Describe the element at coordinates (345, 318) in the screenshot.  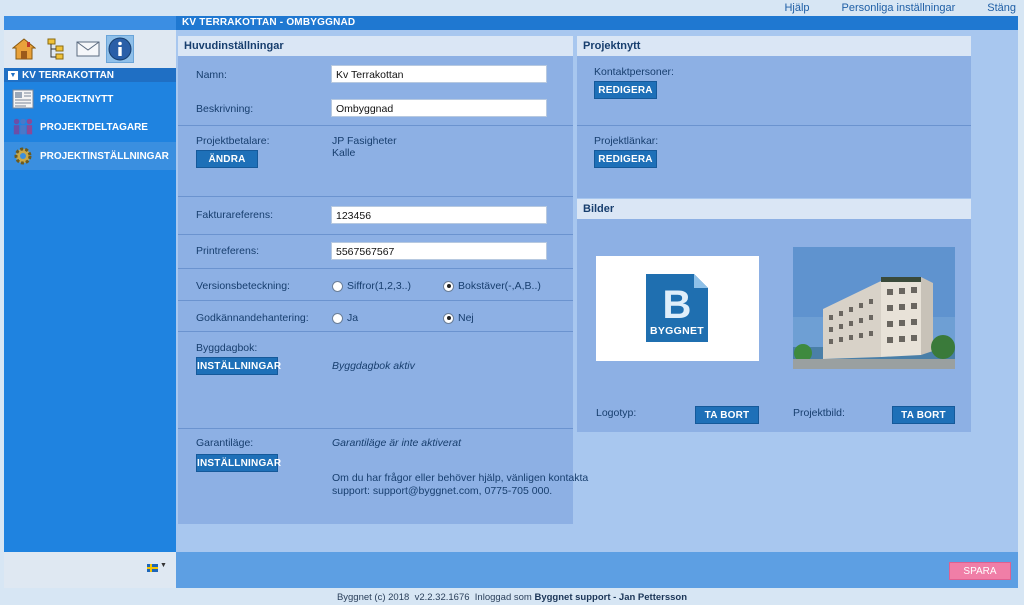
I see `approval-option-yes: Ja` at that location.